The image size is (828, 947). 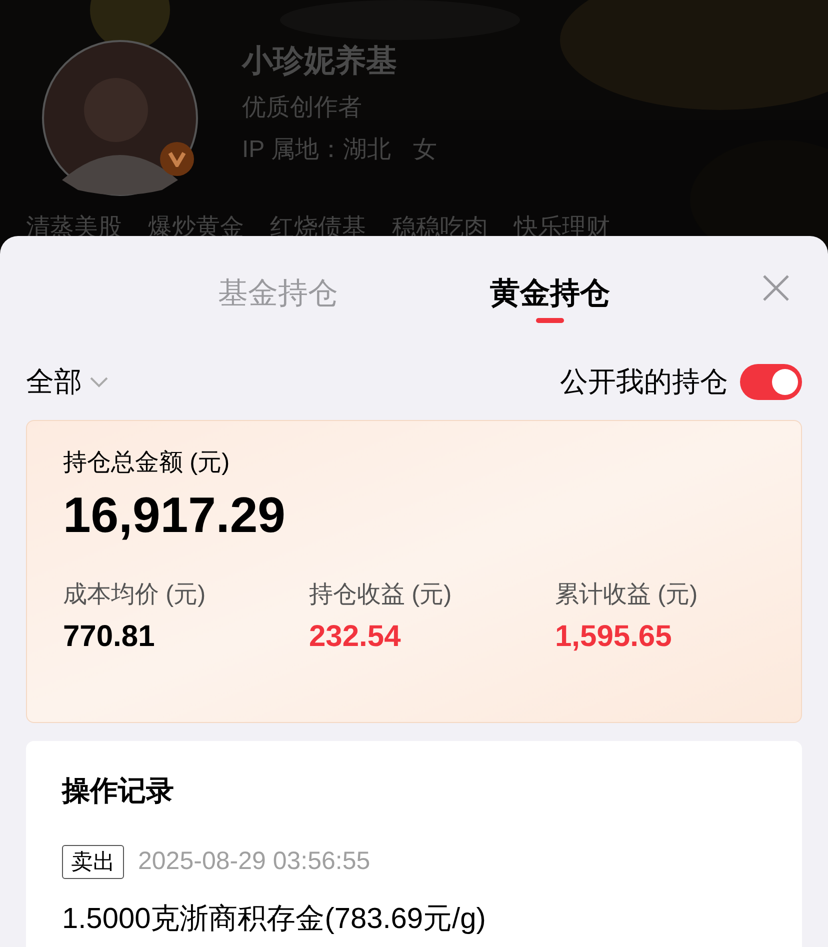 What do you see at coordinates (771, 382) in the screenshot?
I see `public-toggle` at bounding box center [771, 382].